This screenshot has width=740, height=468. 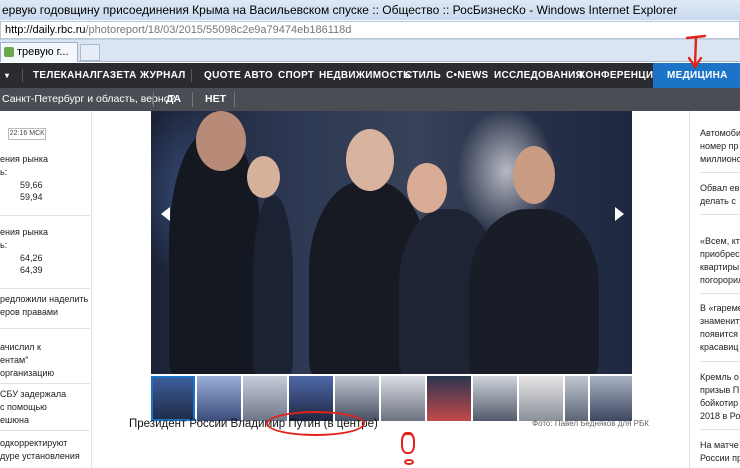 What do you see at coordinates (365, 75) in the screenshot?
I see `nav-item-realty: НЕДВИЖИМОСТЬ` at bounding box center [365, 75].